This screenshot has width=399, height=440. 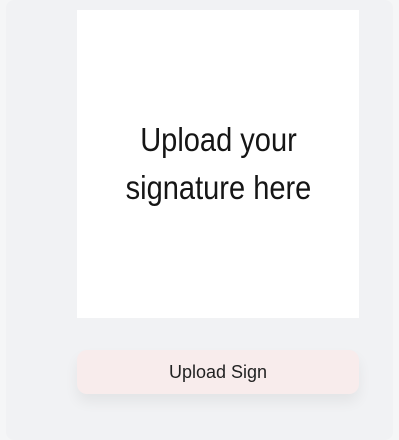 I want to click on upload-sign-button-label: Upload Sign, so click(x=218, y=371).